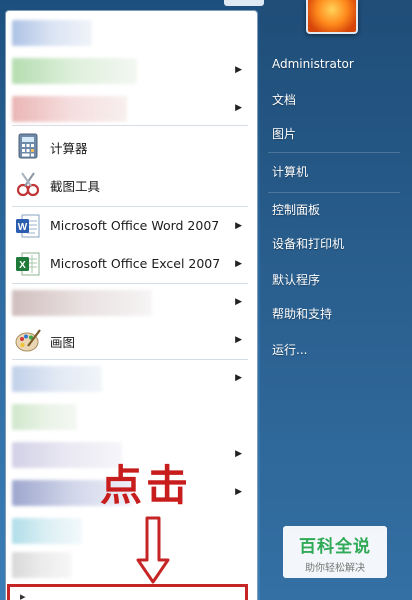 The height and width of the screenshot is (600, 412). Describe the element at coordinates (135, 225) in the screenshot. I see `word-label: Microsoft Office Word 2007` at that location.